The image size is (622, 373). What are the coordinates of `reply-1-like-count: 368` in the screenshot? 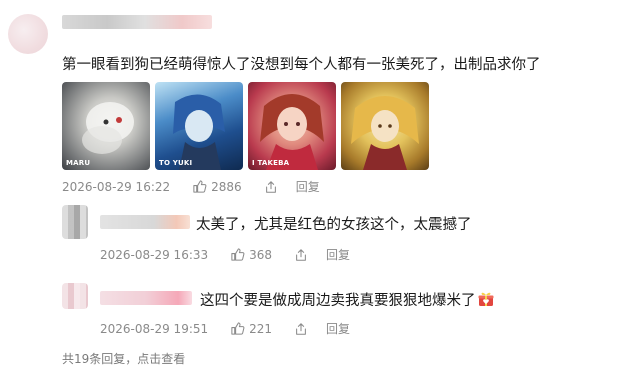 It's located at (261, 254).